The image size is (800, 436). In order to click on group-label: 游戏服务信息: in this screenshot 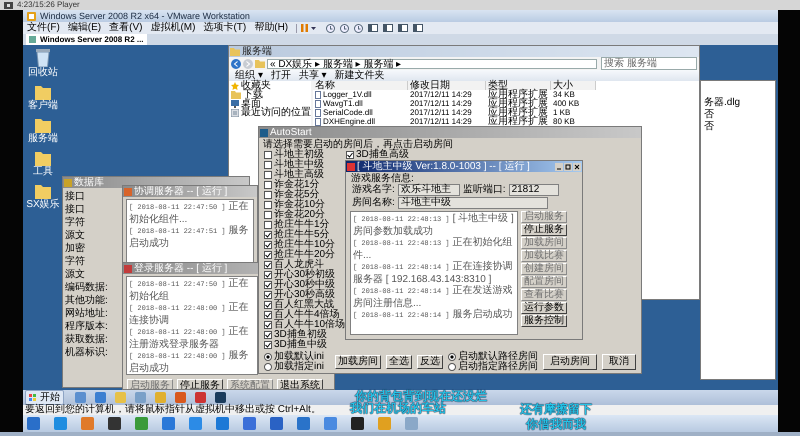, I will do `click(382, 177)`.